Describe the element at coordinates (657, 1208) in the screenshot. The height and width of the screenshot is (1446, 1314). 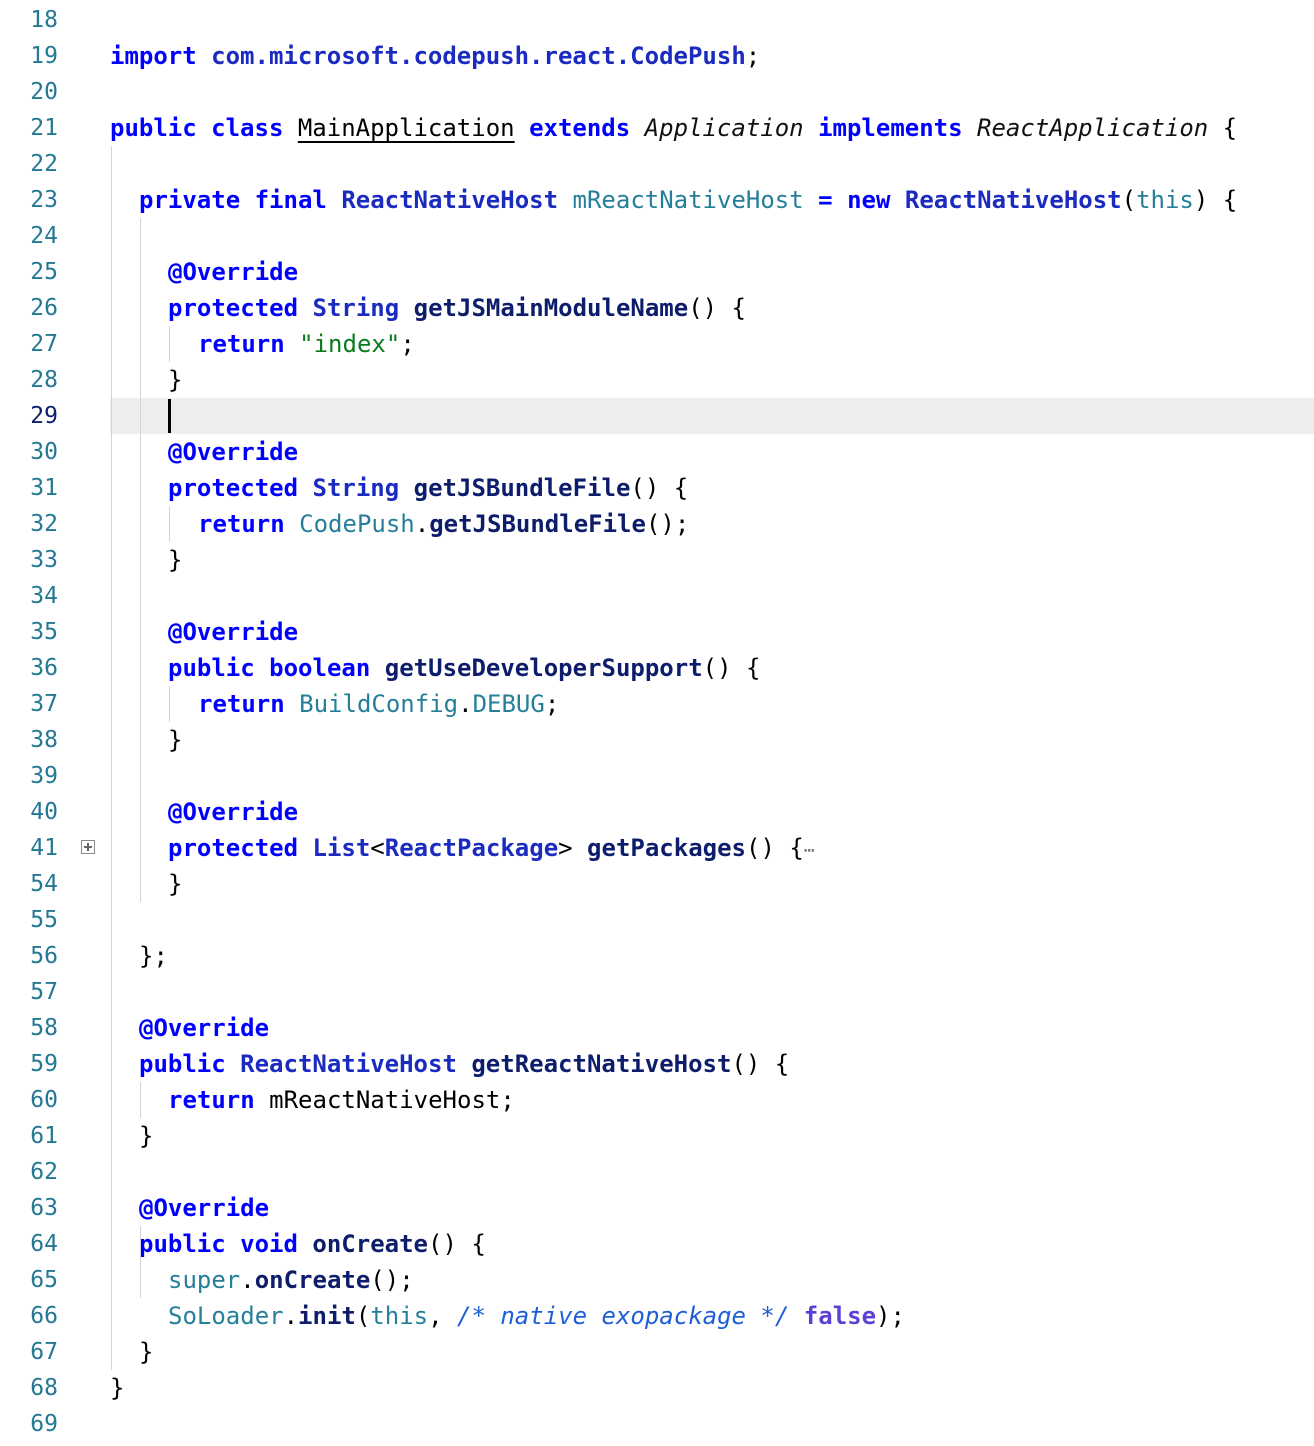
I see `code-line: 63 @Override` at that location.